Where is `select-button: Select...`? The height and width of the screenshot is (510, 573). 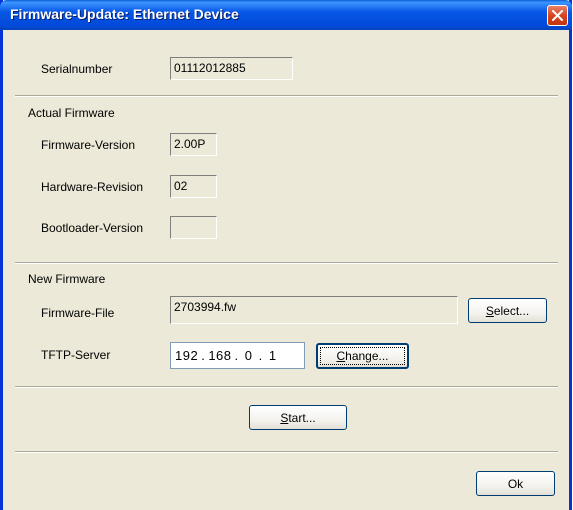 select-button: Select... is located at coordinates (507, 310).